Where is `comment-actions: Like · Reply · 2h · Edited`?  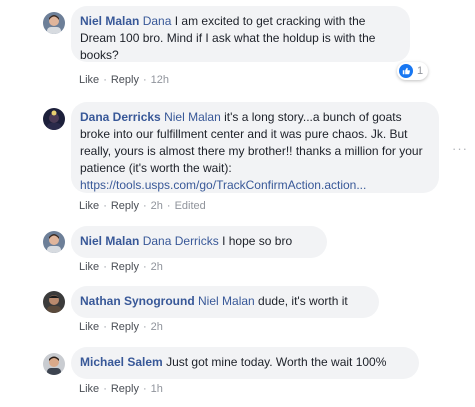
comment-actions: Like · Reply · 2h · Edited is located at coordinates (142, 206).